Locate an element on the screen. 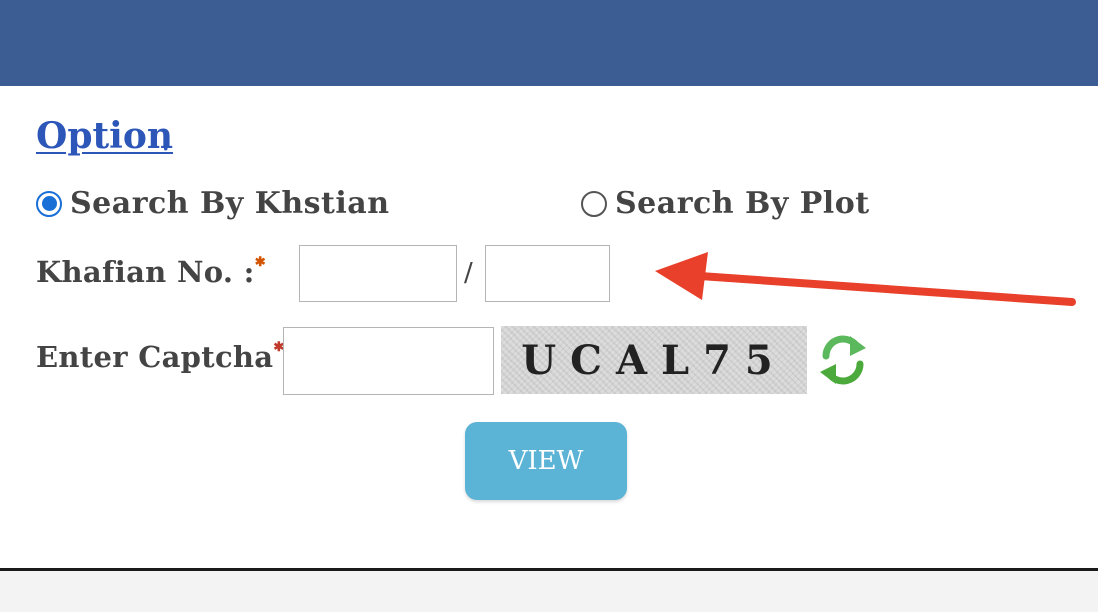 This screenshot has width=1098, height=612. captcha-text: UCAL75 is located at coordinates (654, 360).